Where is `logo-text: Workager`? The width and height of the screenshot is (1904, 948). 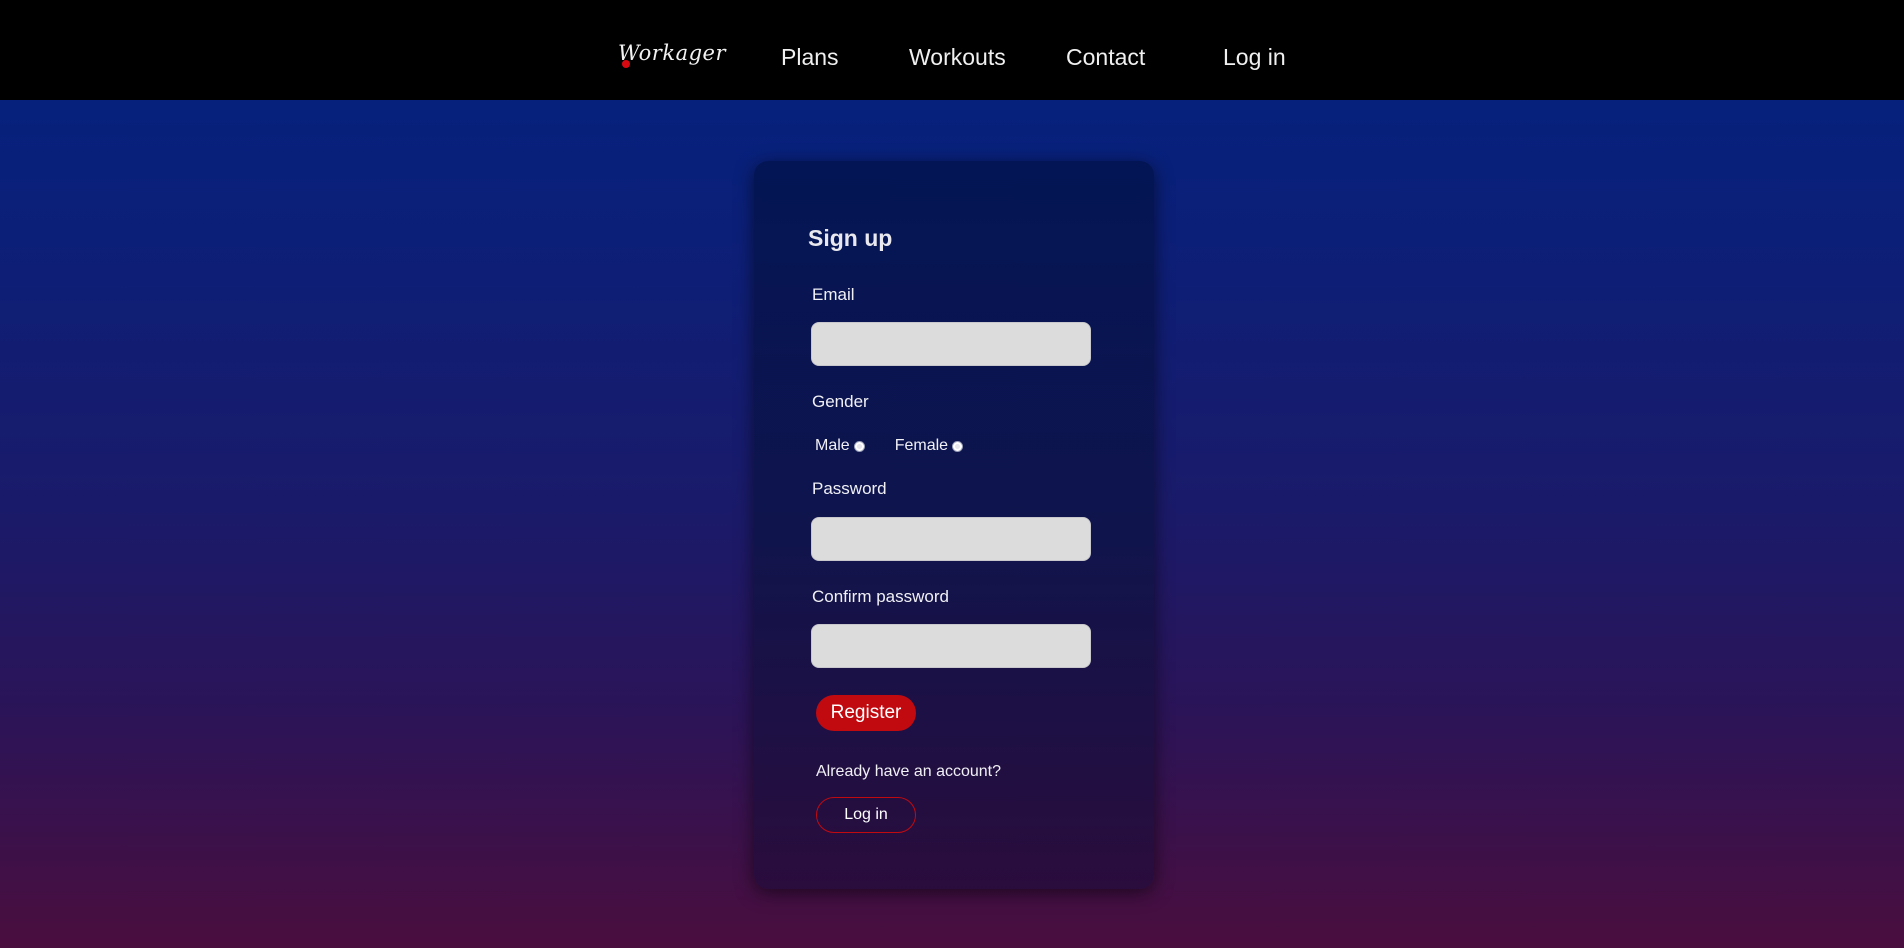
logo-text: Workager is located at coordinates (672, 53).